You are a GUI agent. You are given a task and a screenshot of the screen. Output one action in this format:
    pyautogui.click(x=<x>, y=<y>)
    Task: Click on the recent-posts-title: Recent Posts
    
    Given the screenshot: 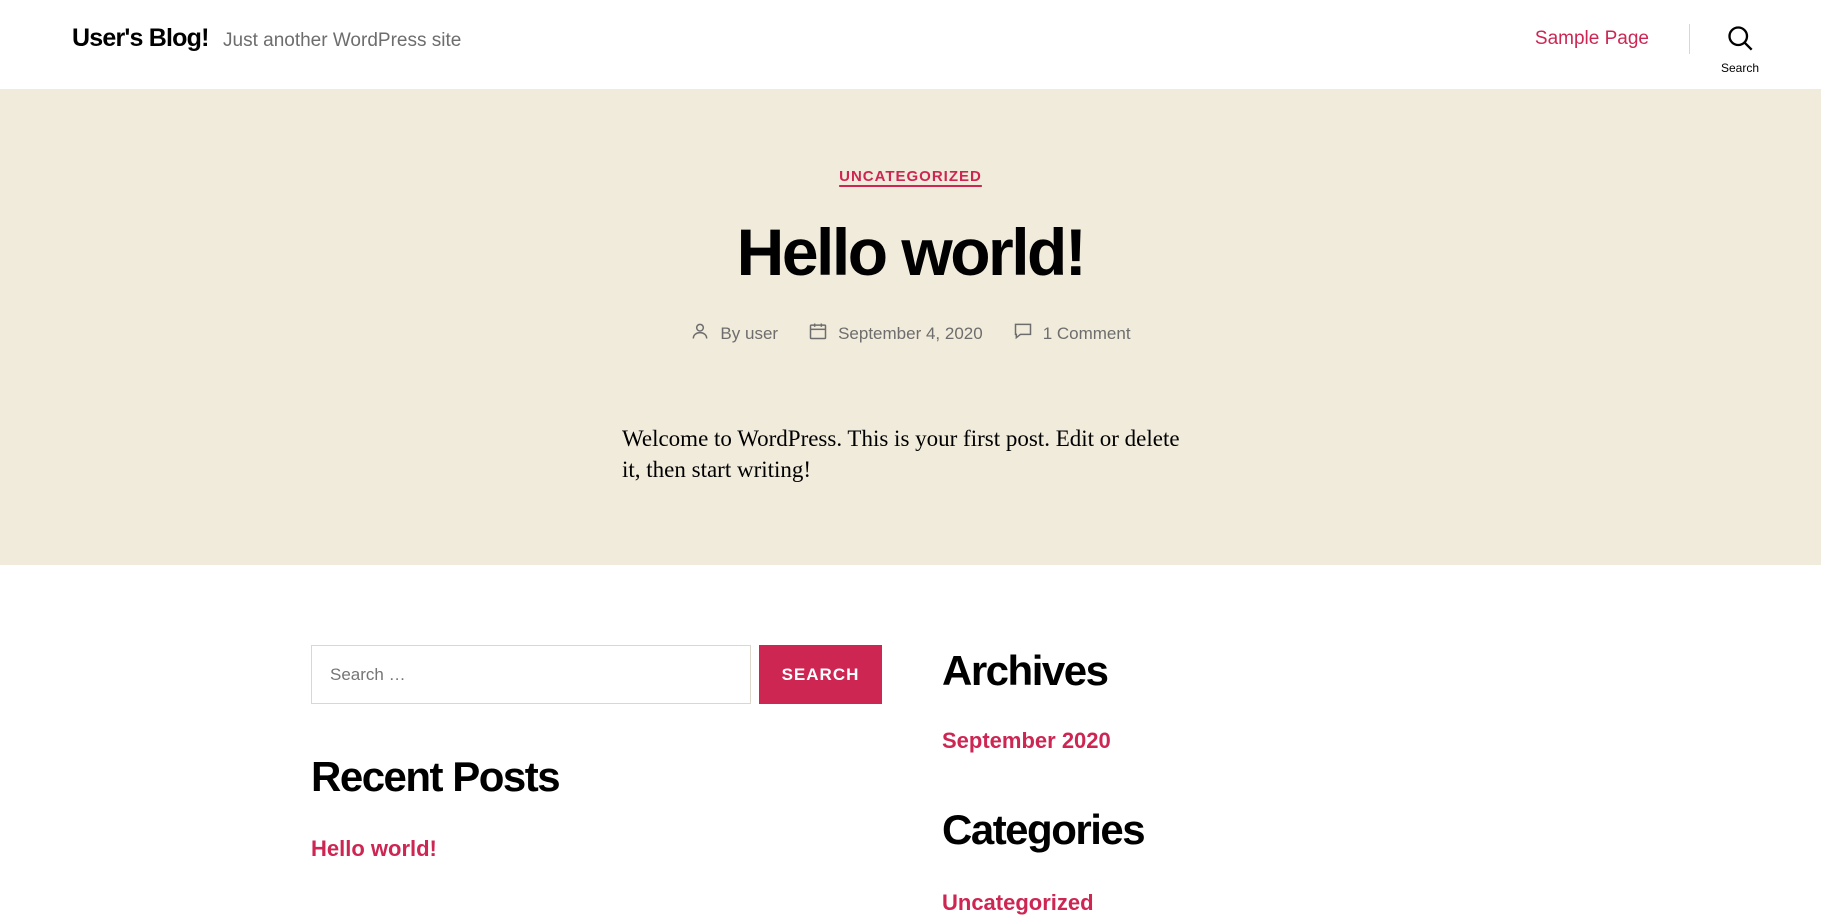 What is the action you would take?
    pyautogui.click(x=436, y=776)
    